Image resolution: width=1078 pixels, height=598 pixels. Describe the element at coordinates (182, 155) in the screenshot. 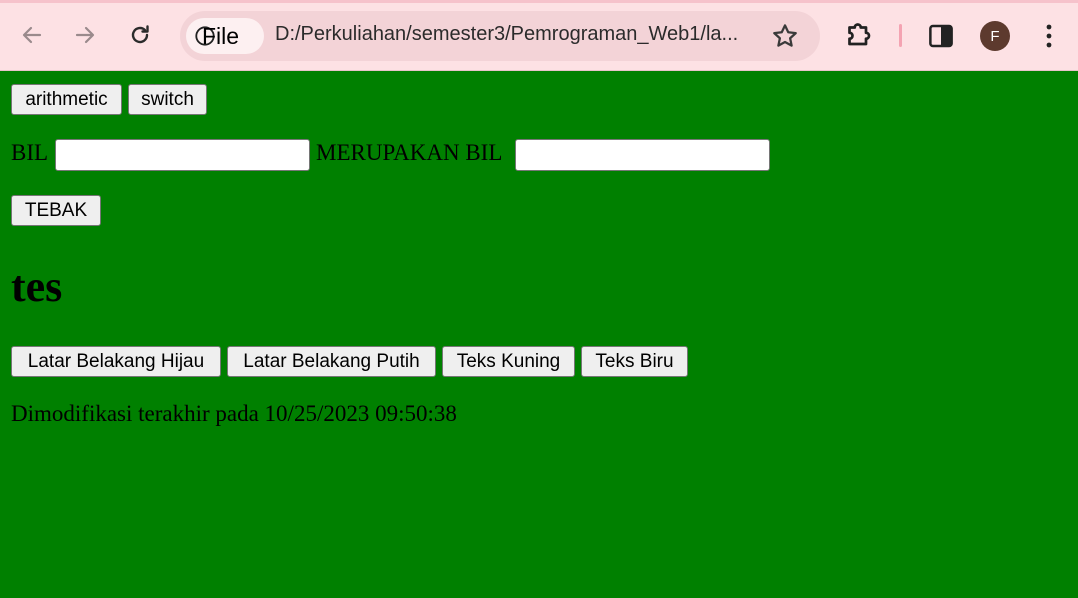

I see `bil-input` at that location.